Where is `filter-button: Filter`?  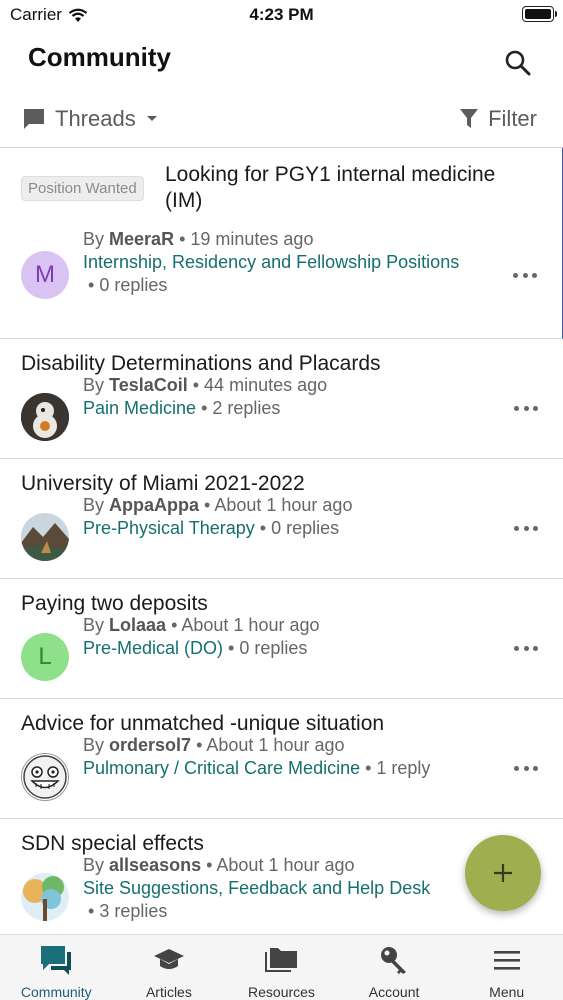 filter-button: Filter is located at coordinates (498, 119).